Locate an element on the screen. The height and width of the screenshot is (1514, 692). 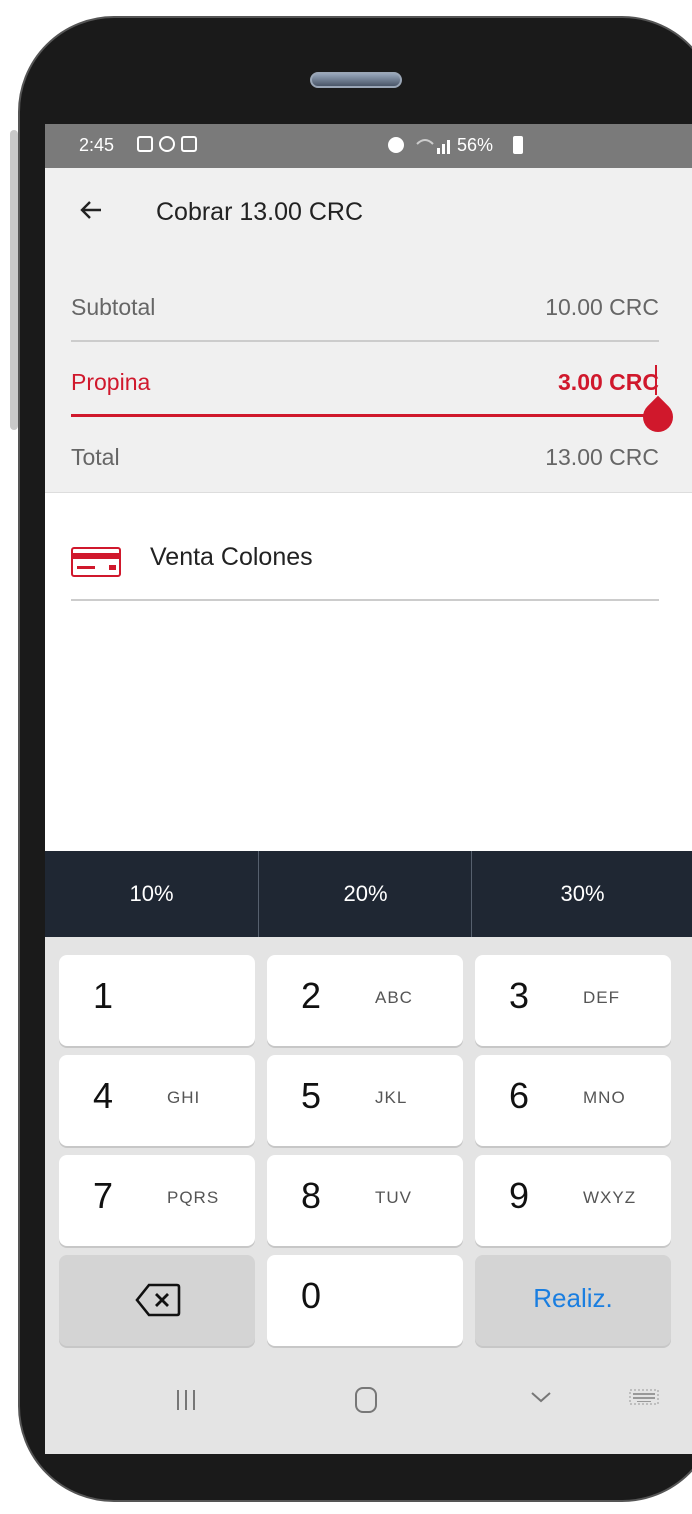
done-label: Realiz. is located at coordinates (573, 1298).